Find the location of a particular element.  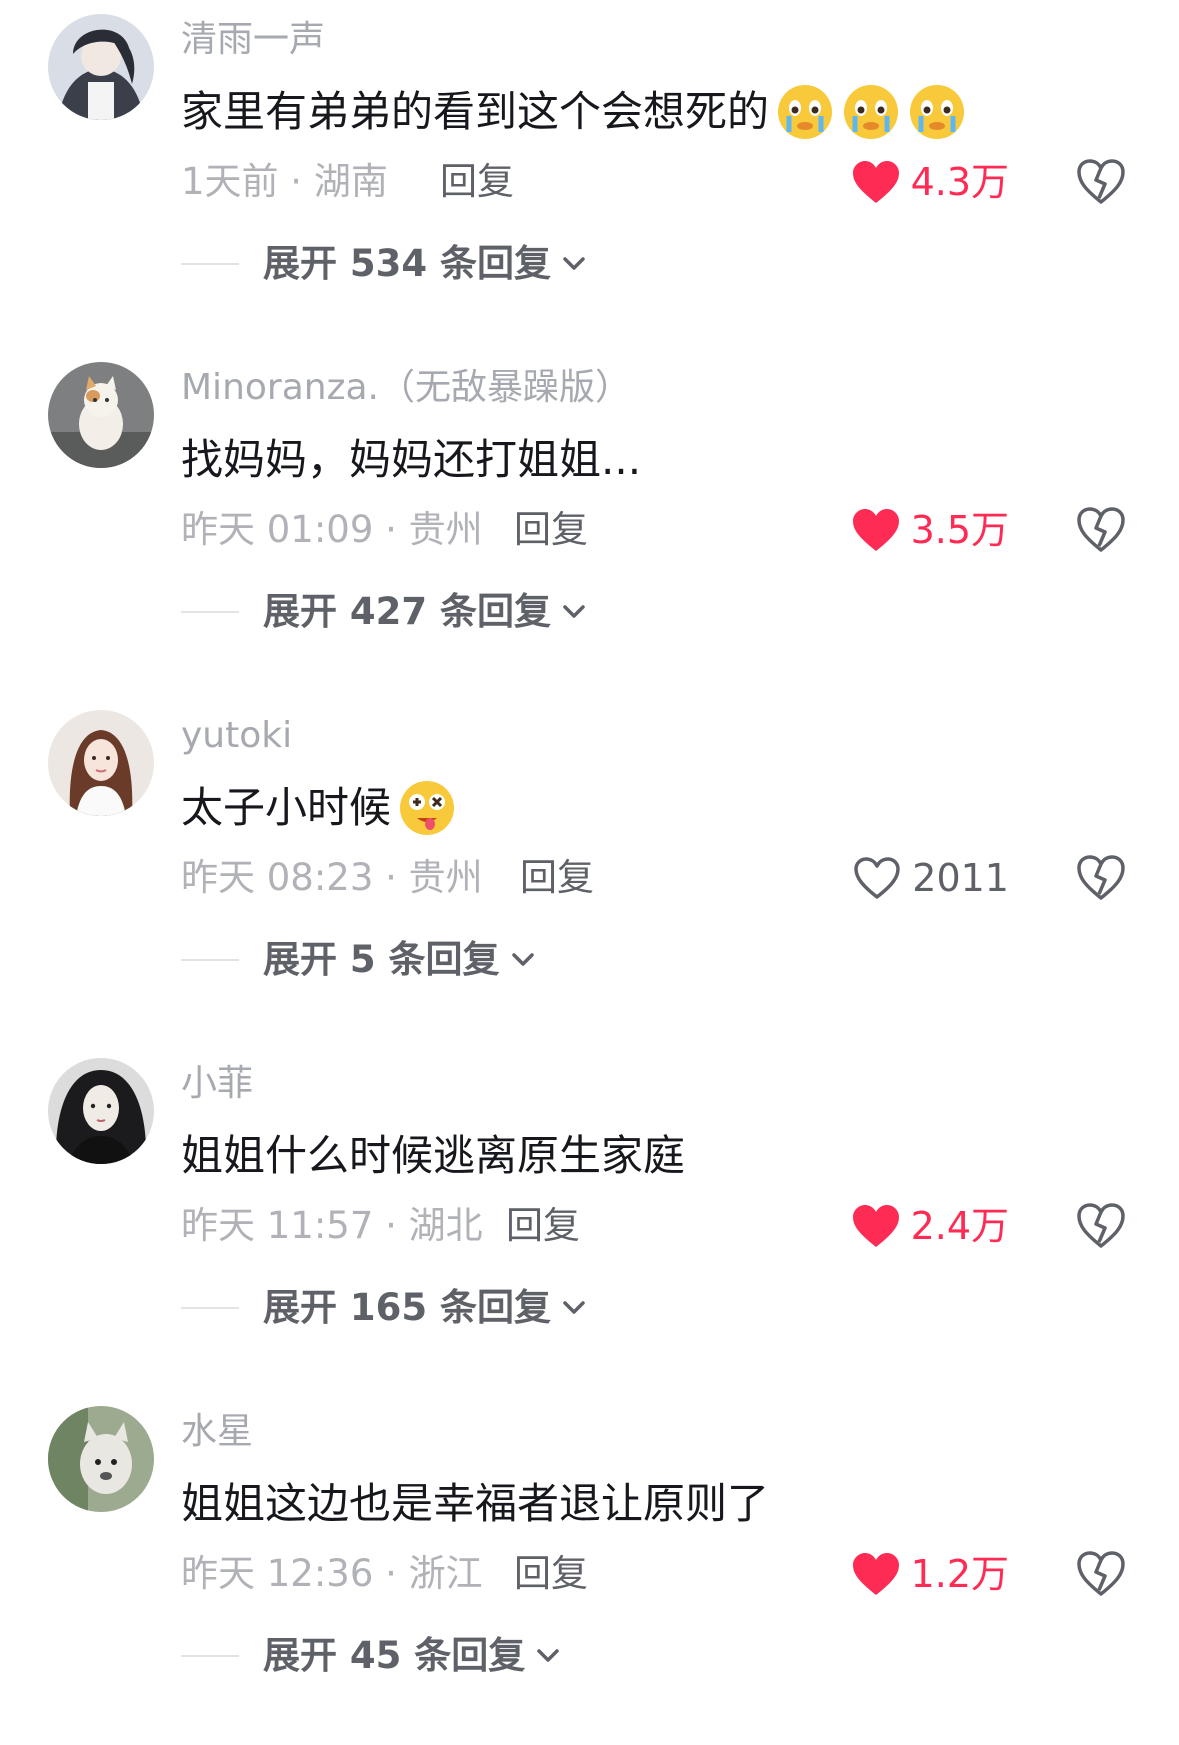

expand-replies-button: 展开 534 条回复 is located at coordinates (385, 264).